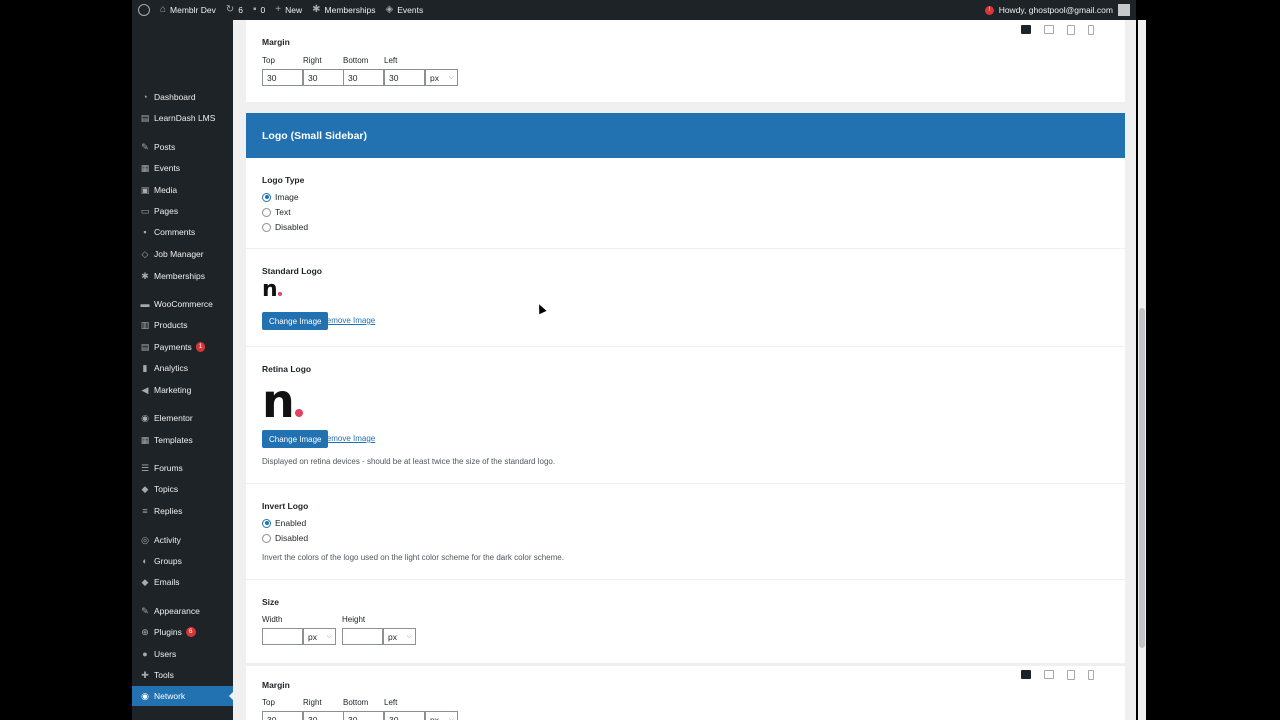 This screenshot has width=1280, height=720. I want to click on avatar, so click(1124, 10).